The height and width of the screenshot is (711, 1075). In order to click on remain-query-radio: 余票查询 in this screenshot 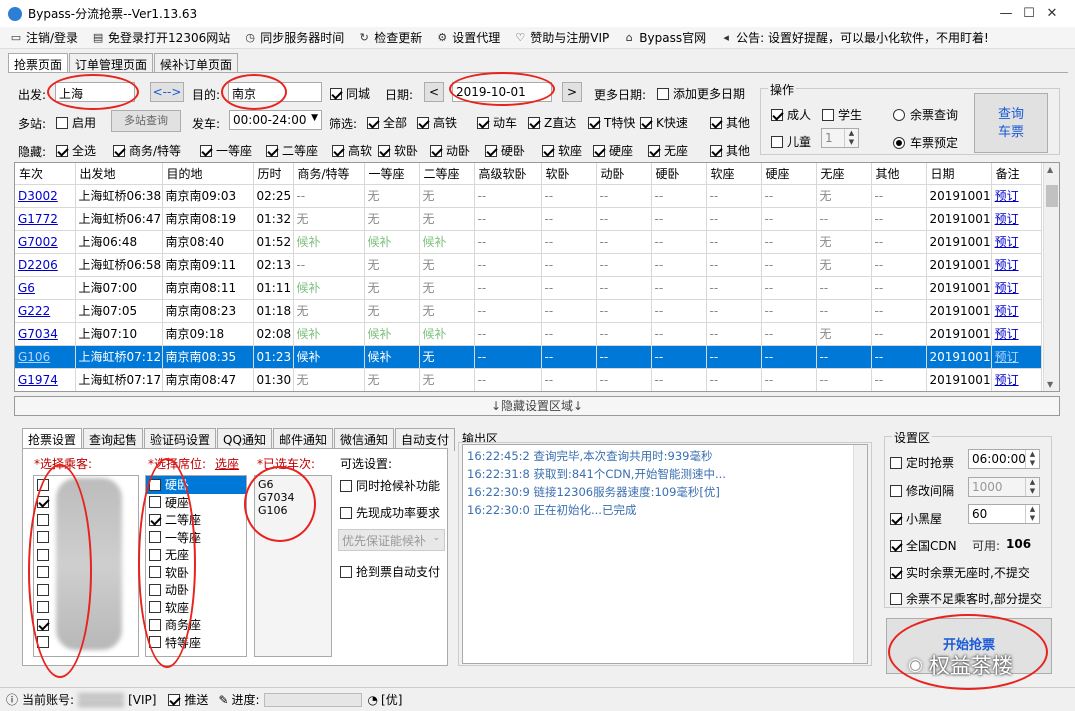, I will do `click(925, 114)`.